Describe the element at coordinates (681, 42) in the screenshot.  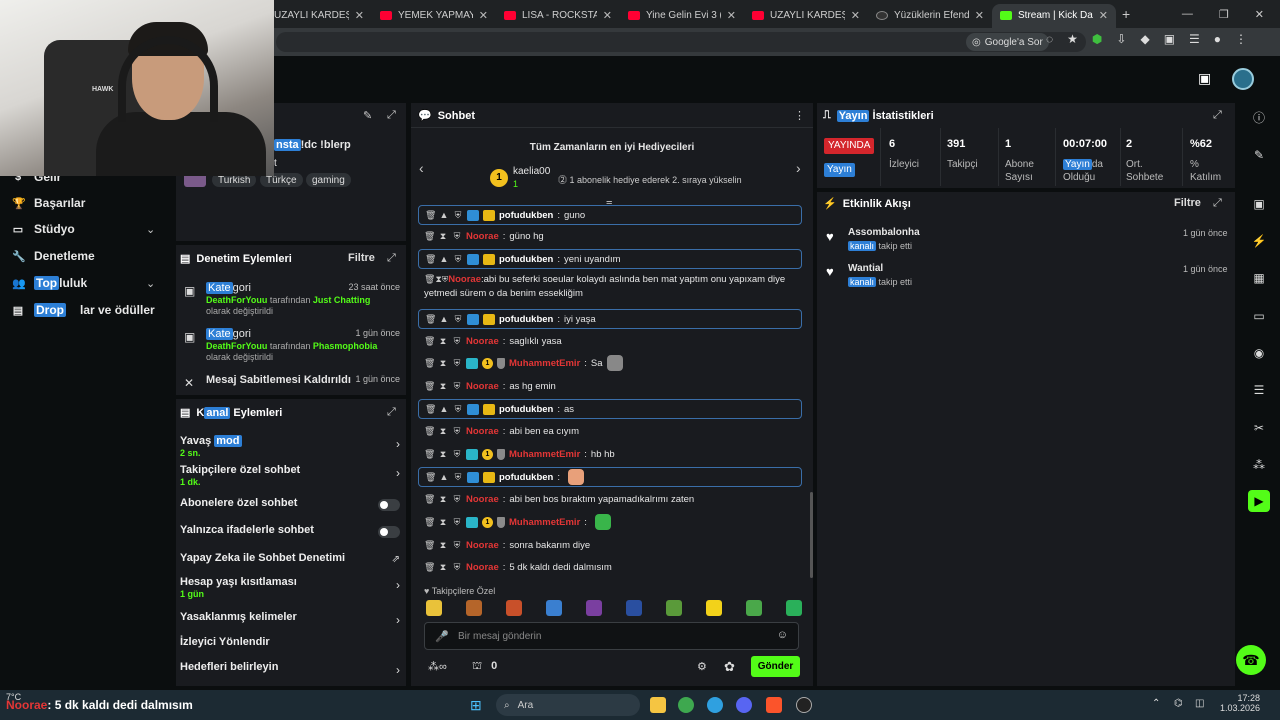
I see `omnibox` at that location.